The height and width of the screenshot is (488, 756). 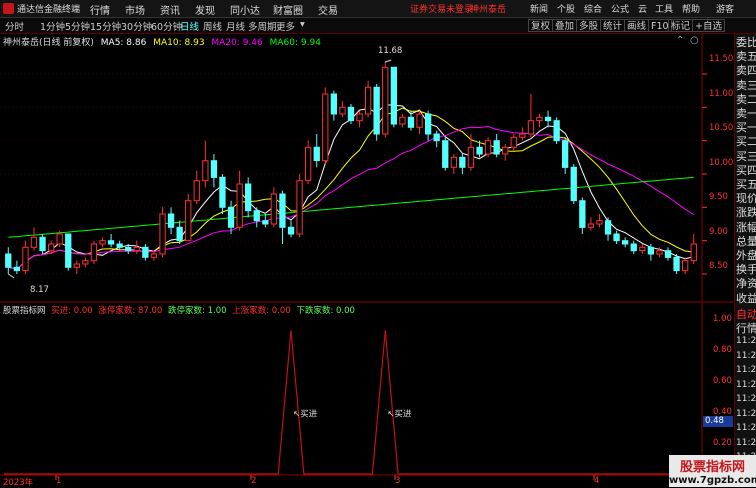 What do you see at coordinates (589, 25) in the screenshot?
I see `multi-stock-button: 多股` at bounding box center [589, 25].